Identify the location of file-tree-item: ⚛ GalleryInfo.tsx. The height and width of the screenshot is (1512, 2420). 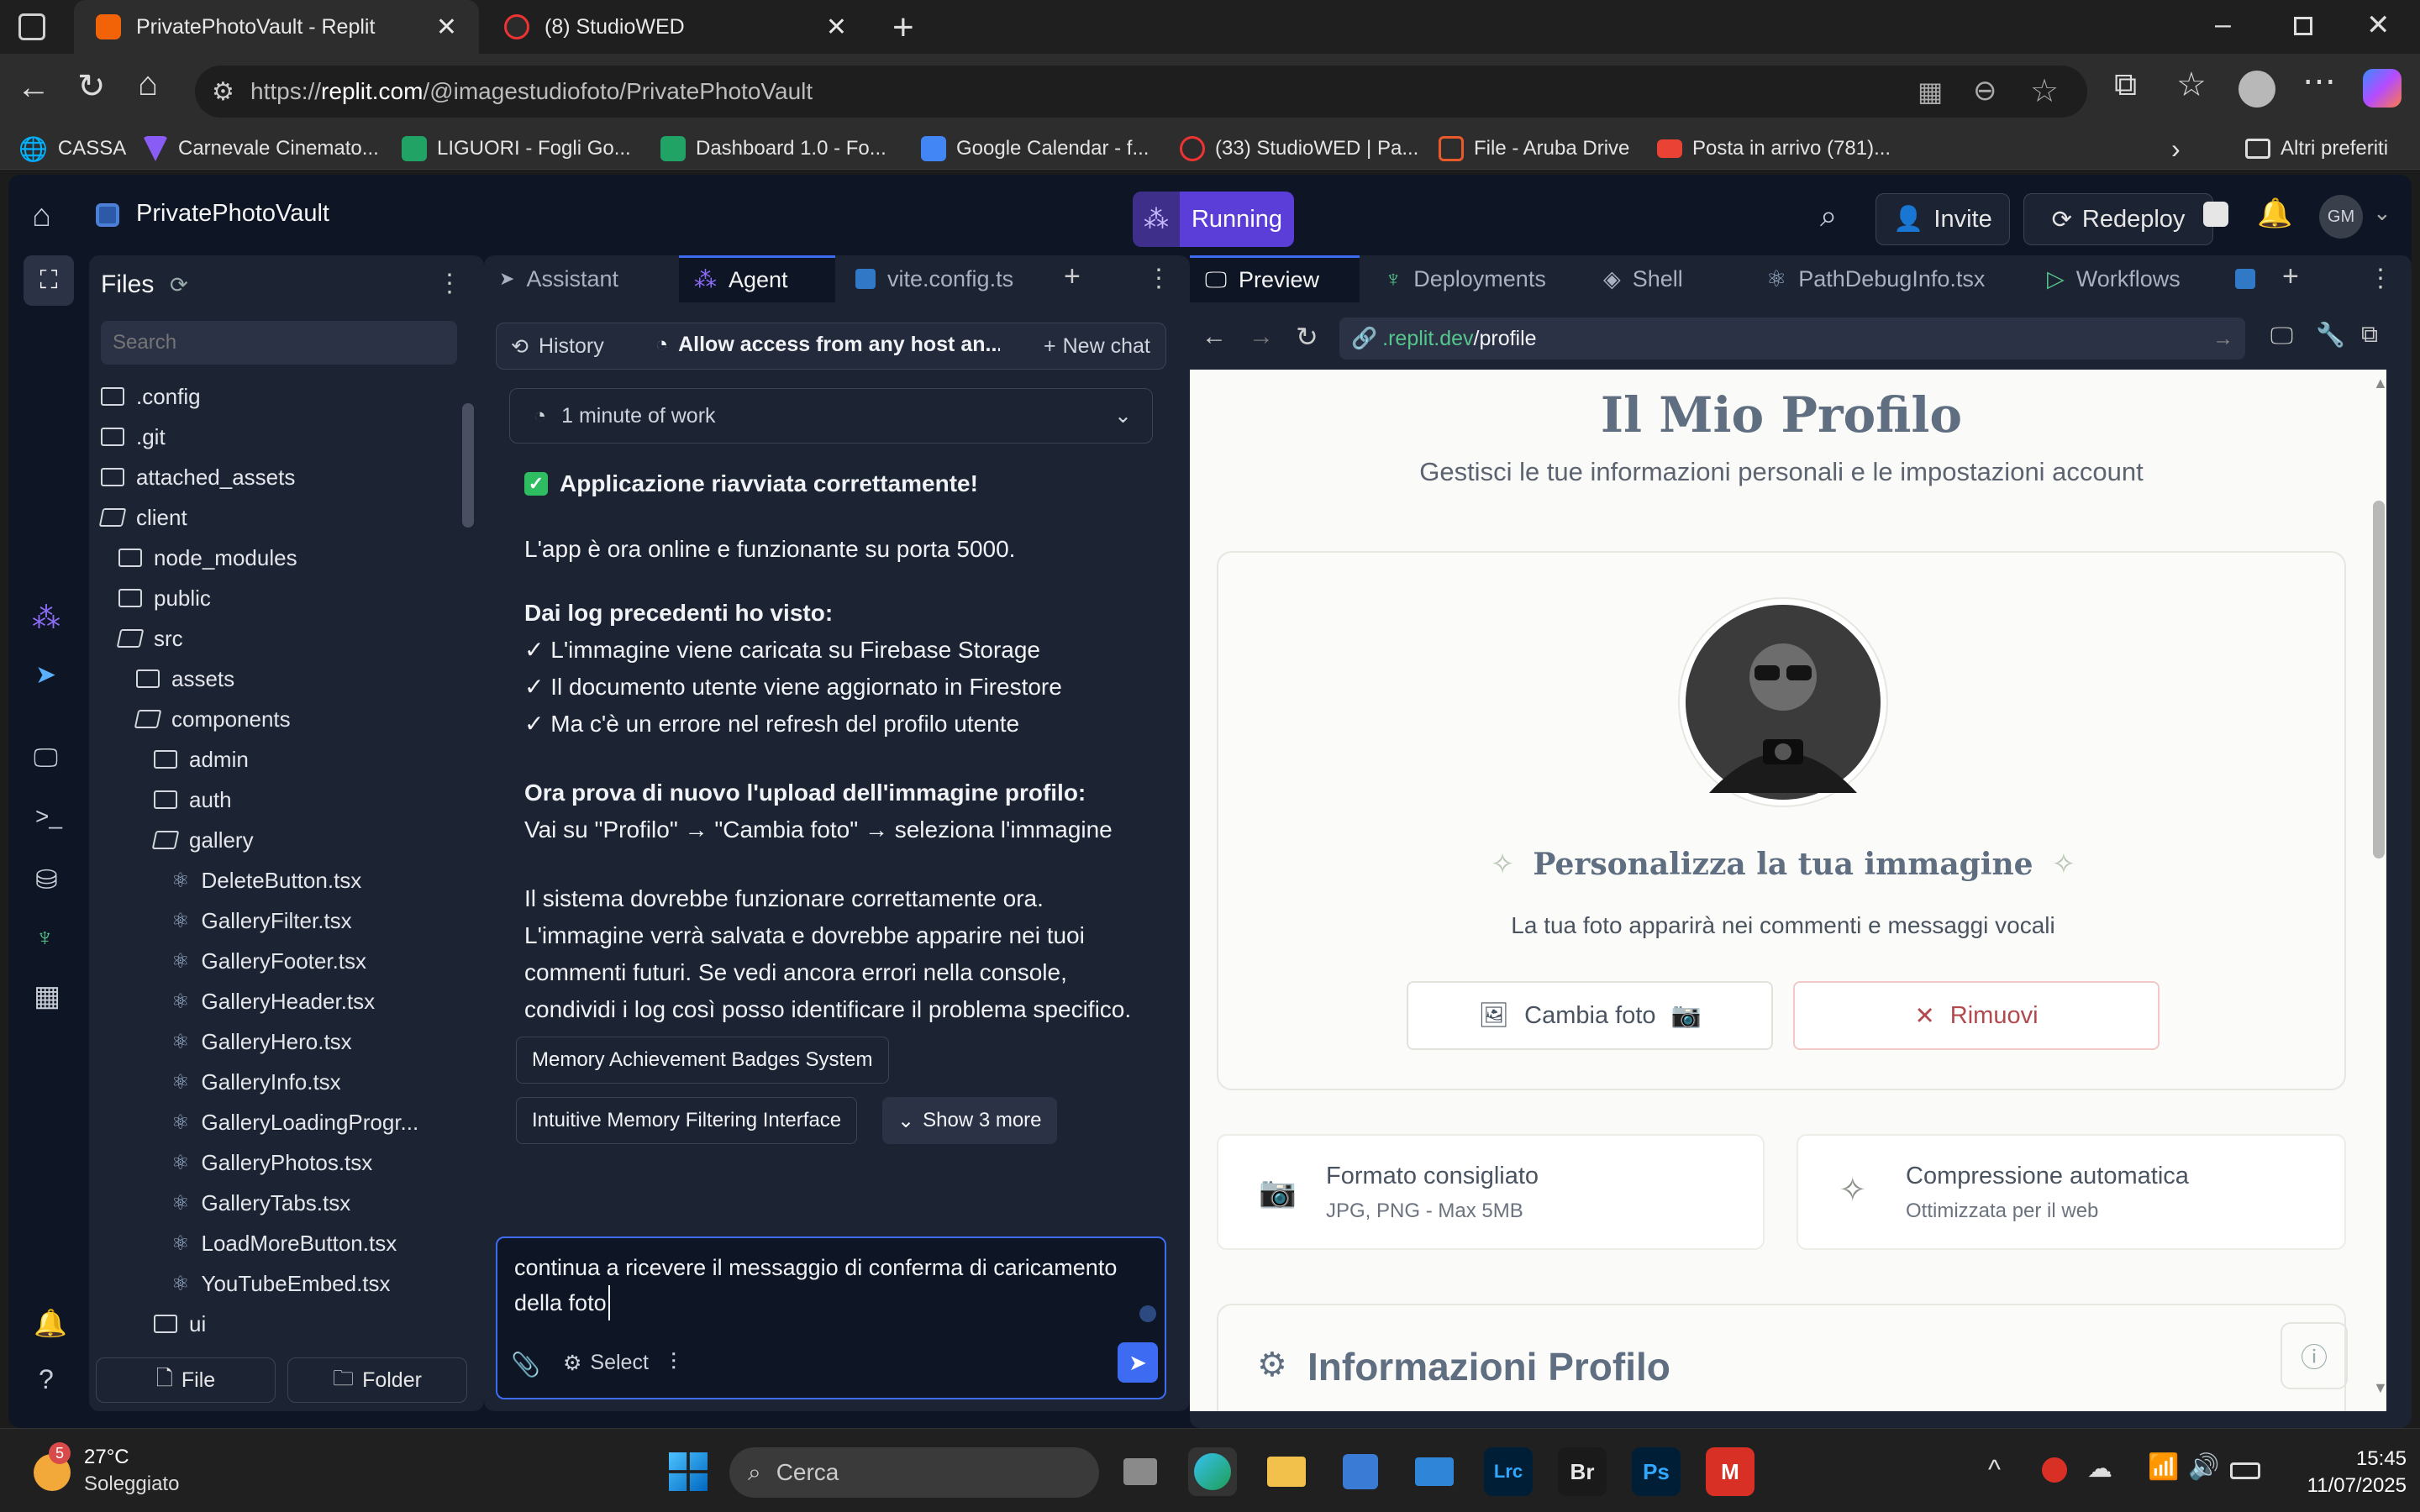
(256, 1082).